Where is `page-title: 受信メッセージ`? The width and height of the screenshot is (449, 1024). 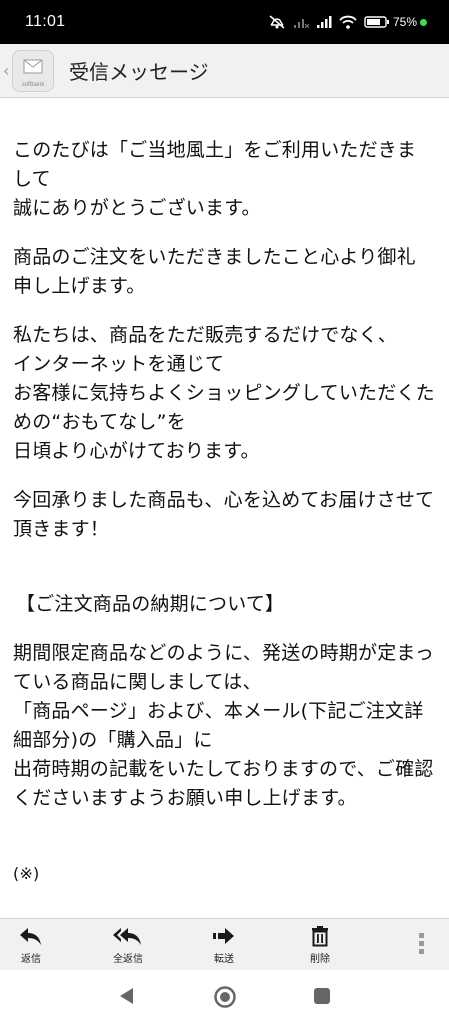
page-title: 受信メッセージ is located at coordinates (139, 72).